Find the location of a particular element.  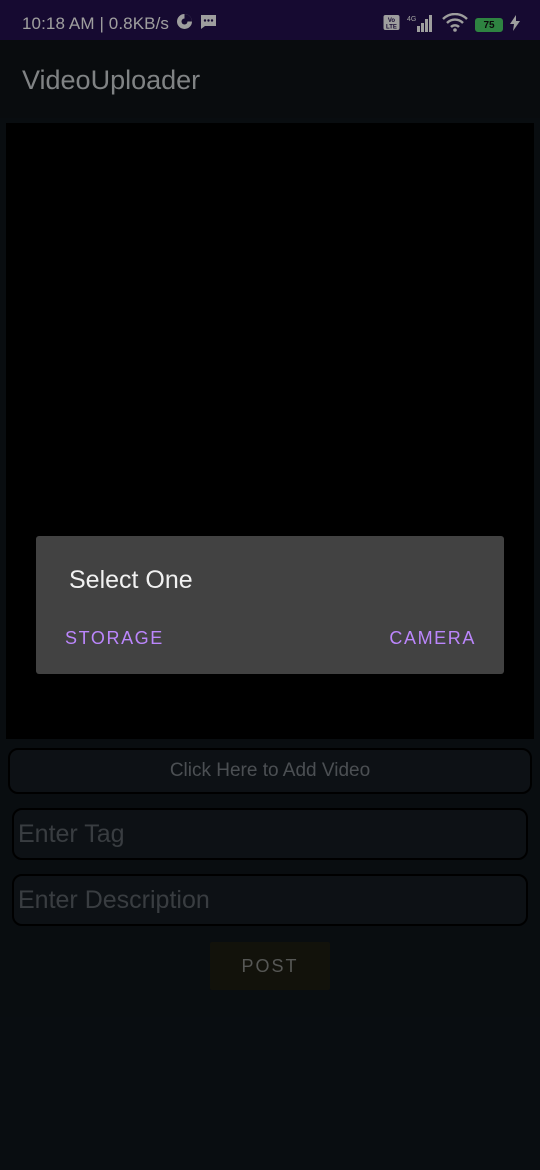

dialog-title: Select One is located at coordinates (131, 580).